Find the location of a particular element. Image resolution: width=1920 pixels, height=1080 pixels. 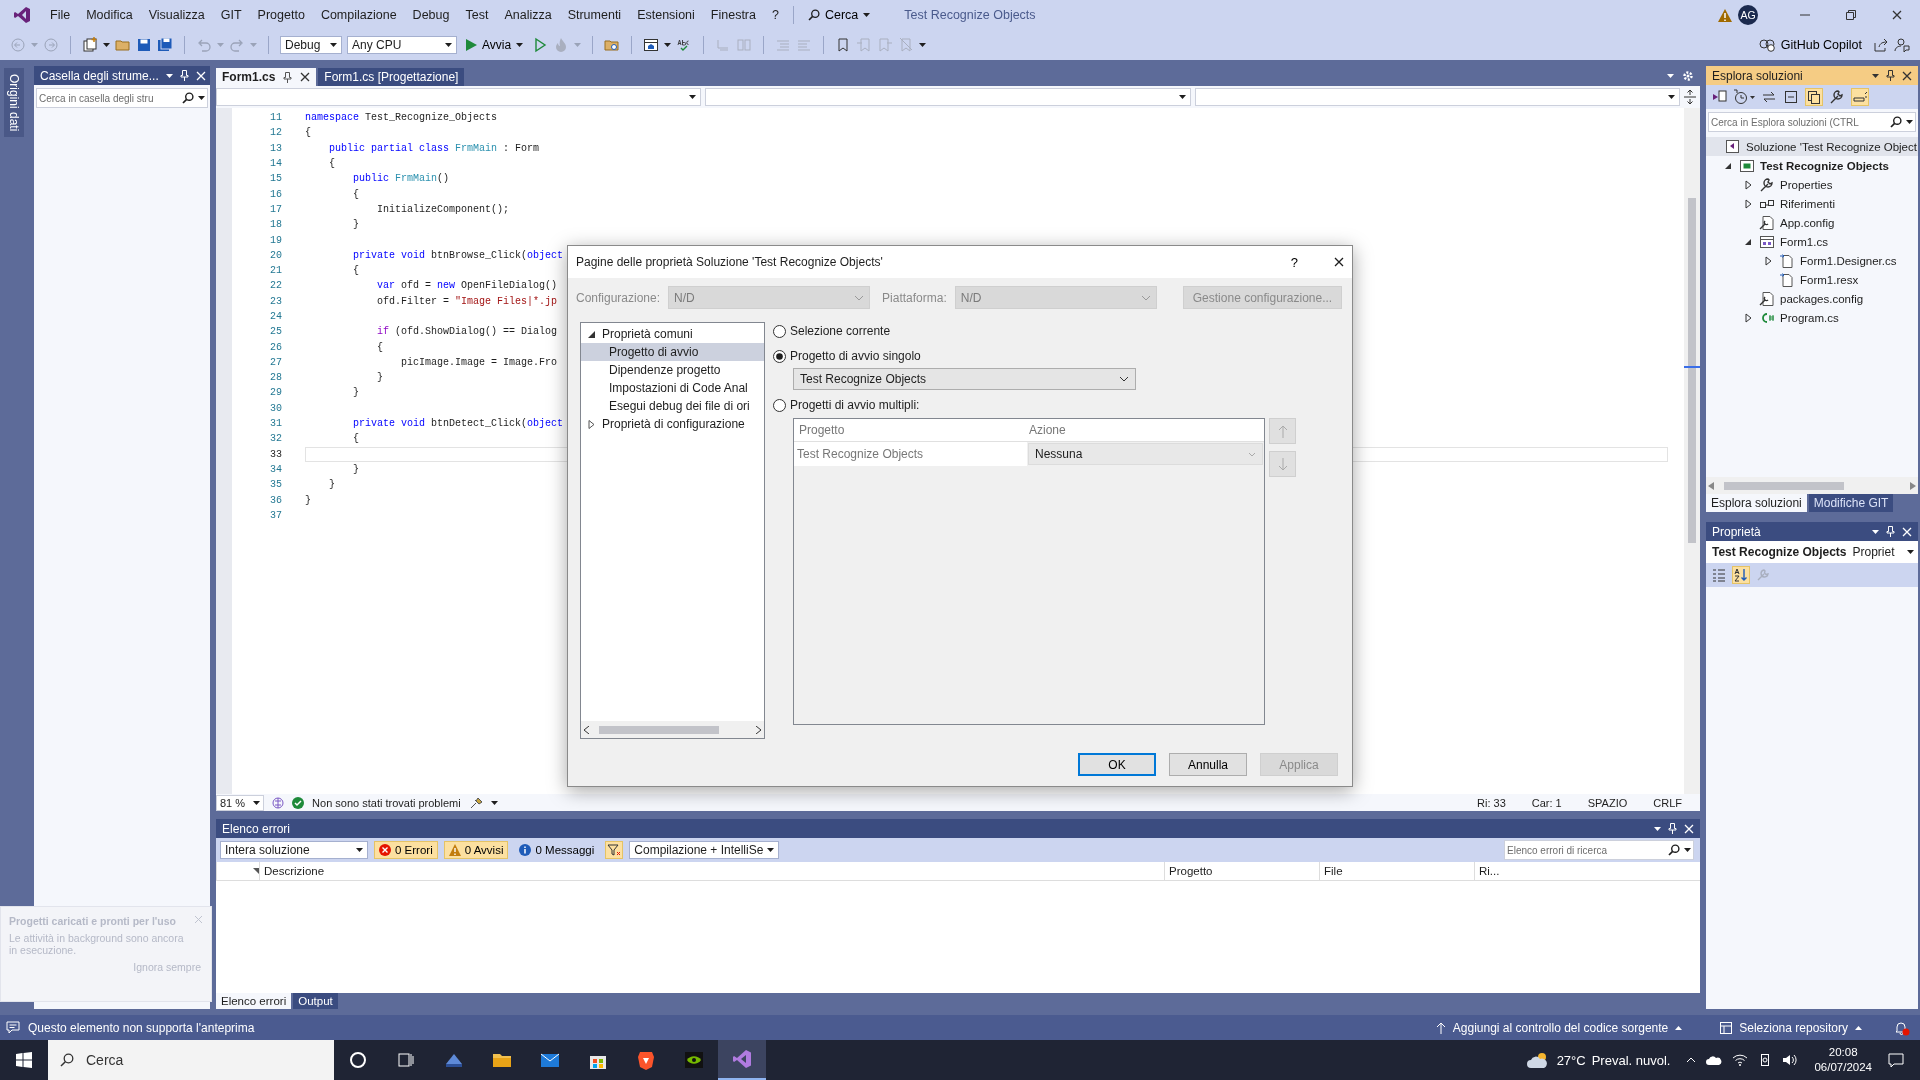

source-dropdown: Compilazione + IntelliSe is located at coordinates (704, 850).